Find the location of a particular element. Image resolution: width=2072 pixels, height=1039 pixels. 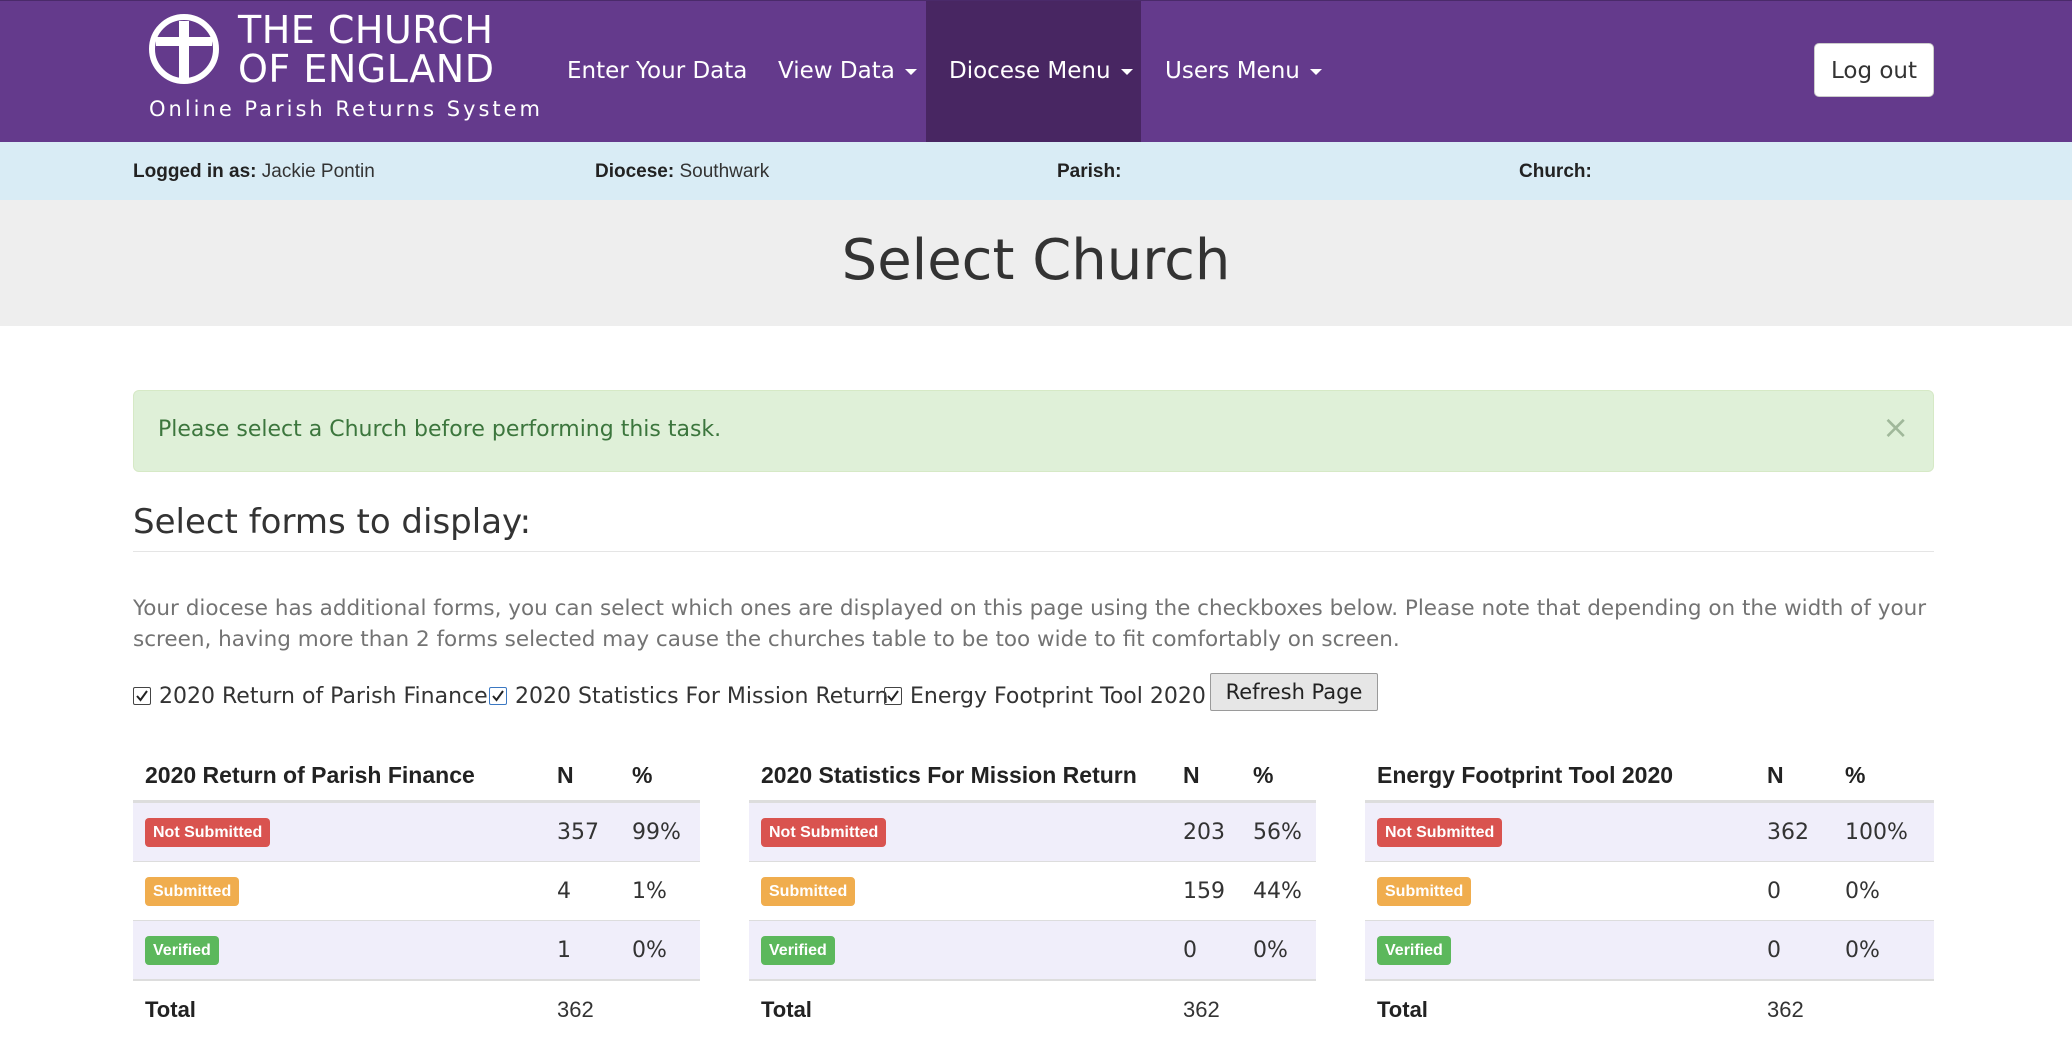

church-label: Church: is located at coordinates (1555, 171).